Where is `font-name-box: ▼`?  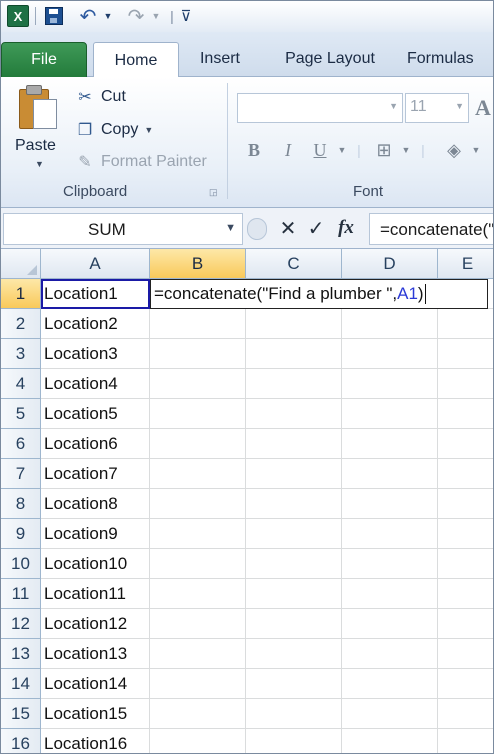 font-name-box: ▼ is located at coordinates (320, 108).